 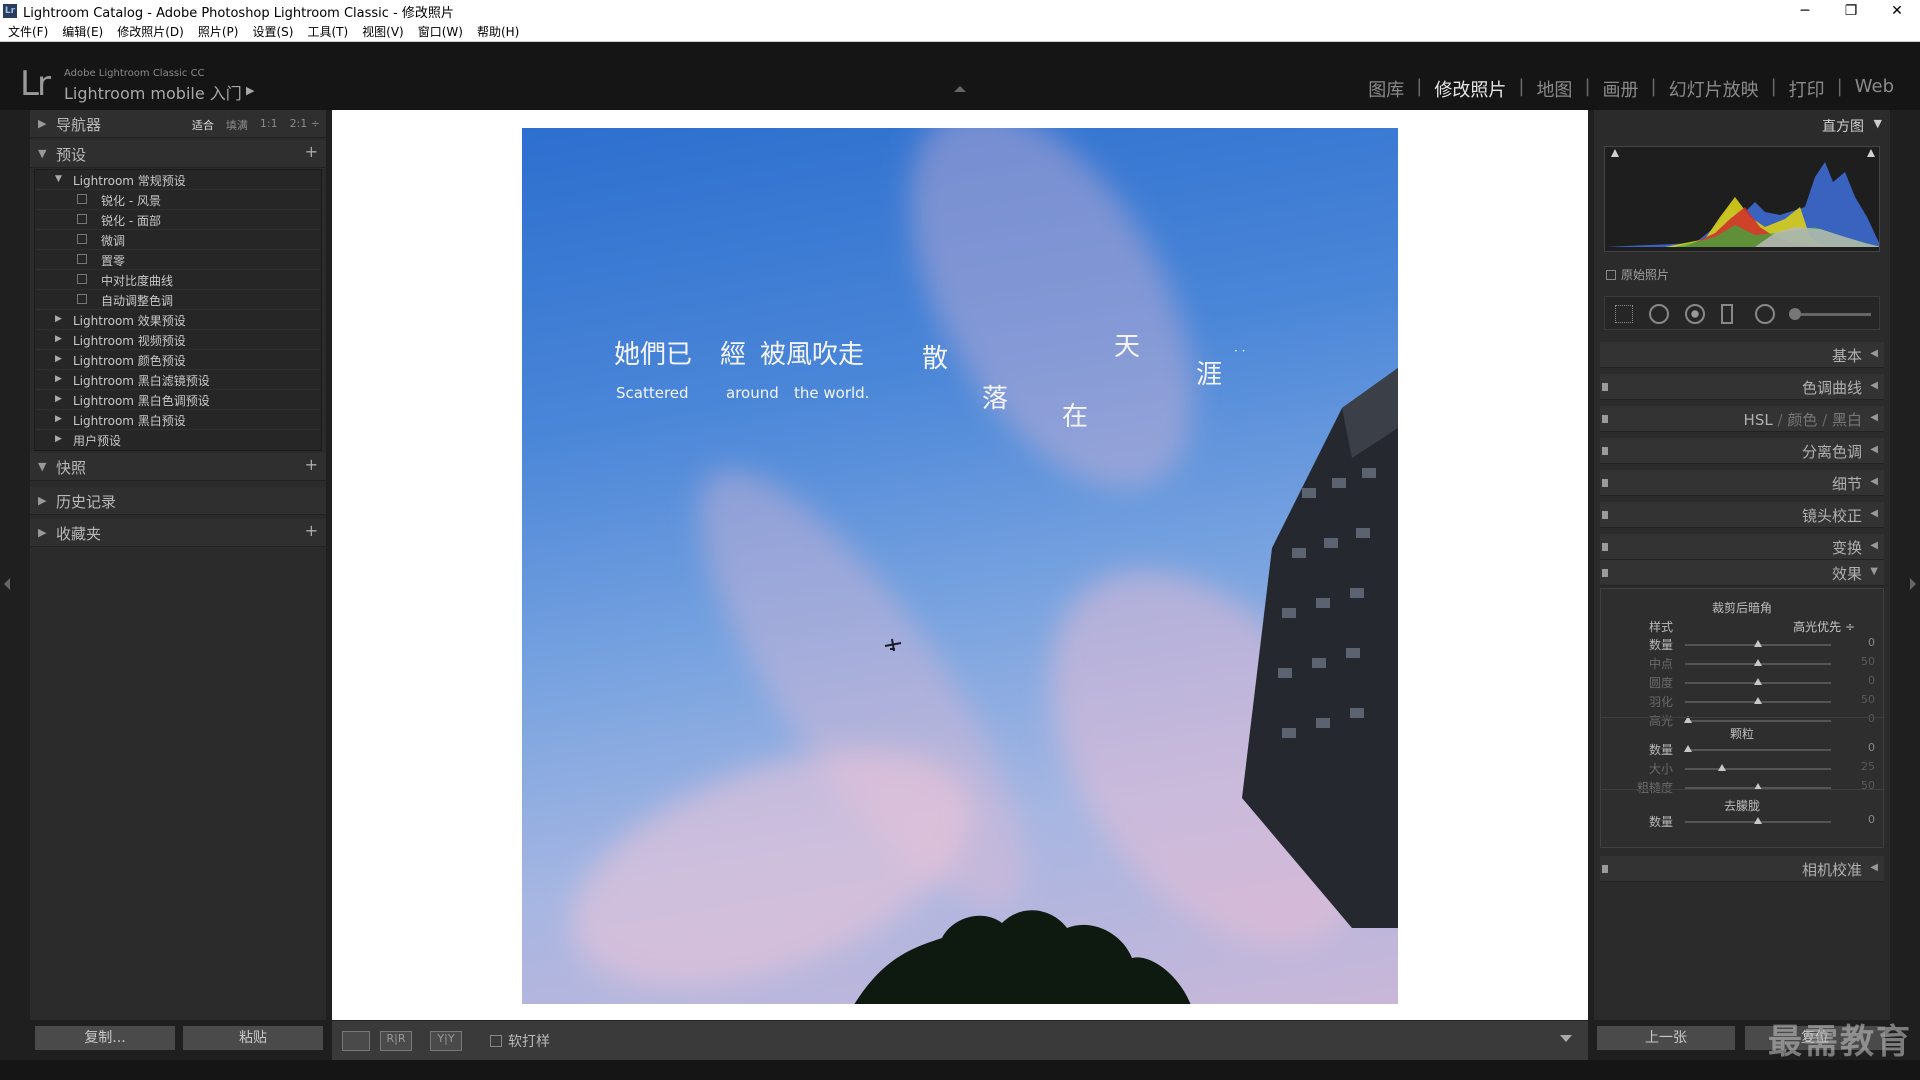 What do you see at coordinates (1714, 89) in the screenshot?
I see `module-slideshow: 幻灯片放映` at bounding box center [1714, 89].